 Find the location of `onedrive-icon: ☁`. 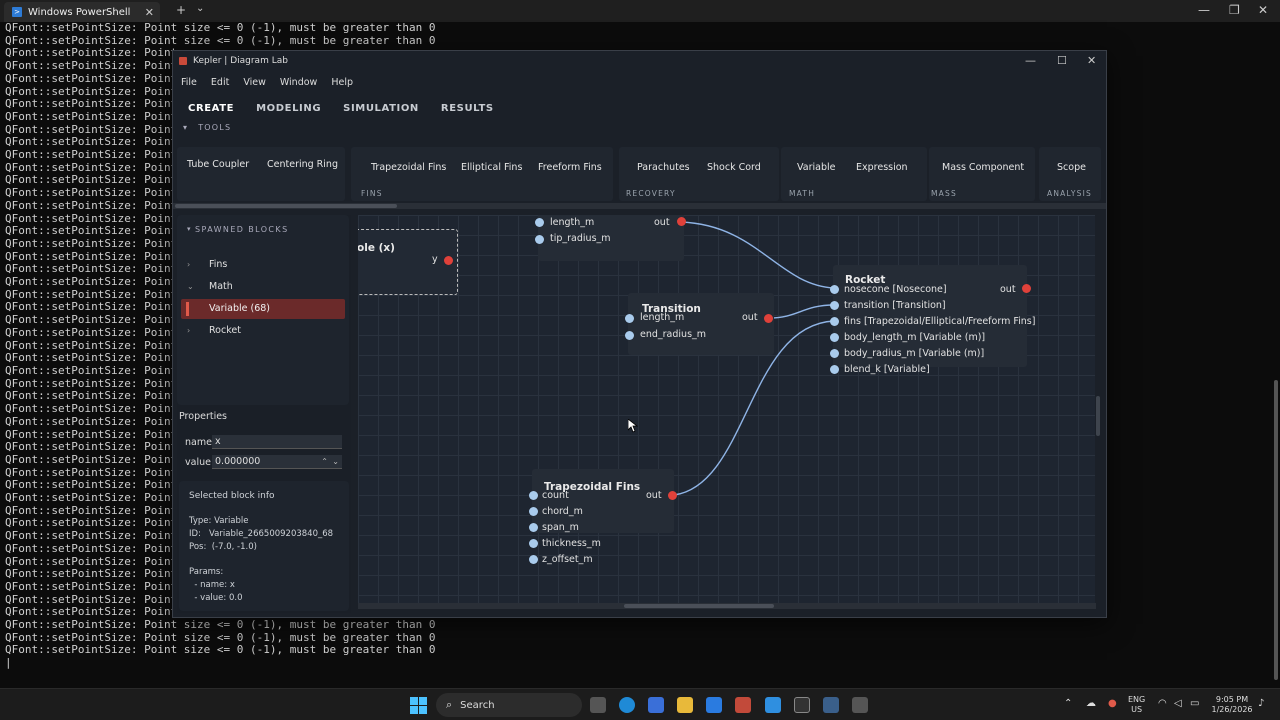

onedrive-icon: ☁ is located at coordinates (1091, 704).